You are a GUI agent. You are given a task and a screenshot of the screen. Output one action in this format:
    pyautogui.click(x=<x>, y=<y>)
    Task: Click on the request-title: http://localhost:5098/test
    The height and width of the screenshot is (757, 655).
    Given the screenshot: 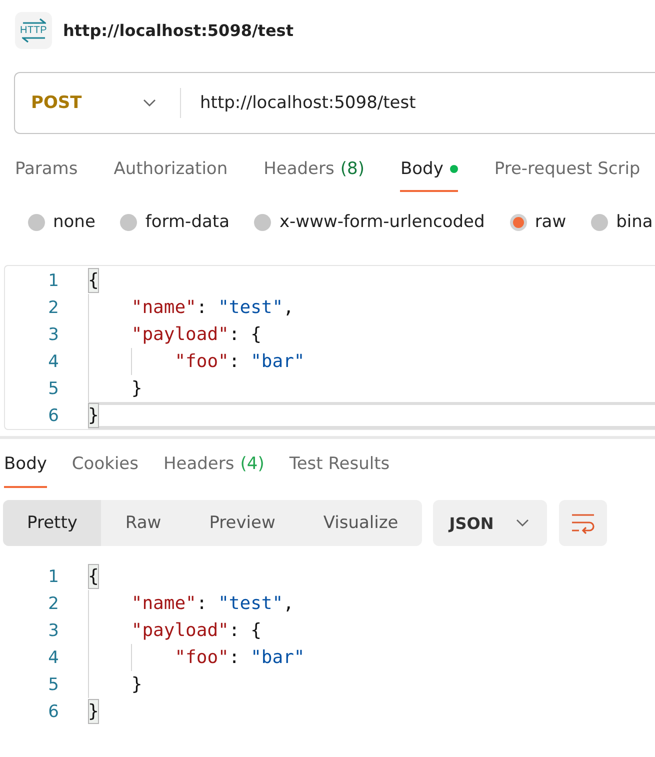 What is the action you would take?
    pyautogui.click(x=178, y=30)
    